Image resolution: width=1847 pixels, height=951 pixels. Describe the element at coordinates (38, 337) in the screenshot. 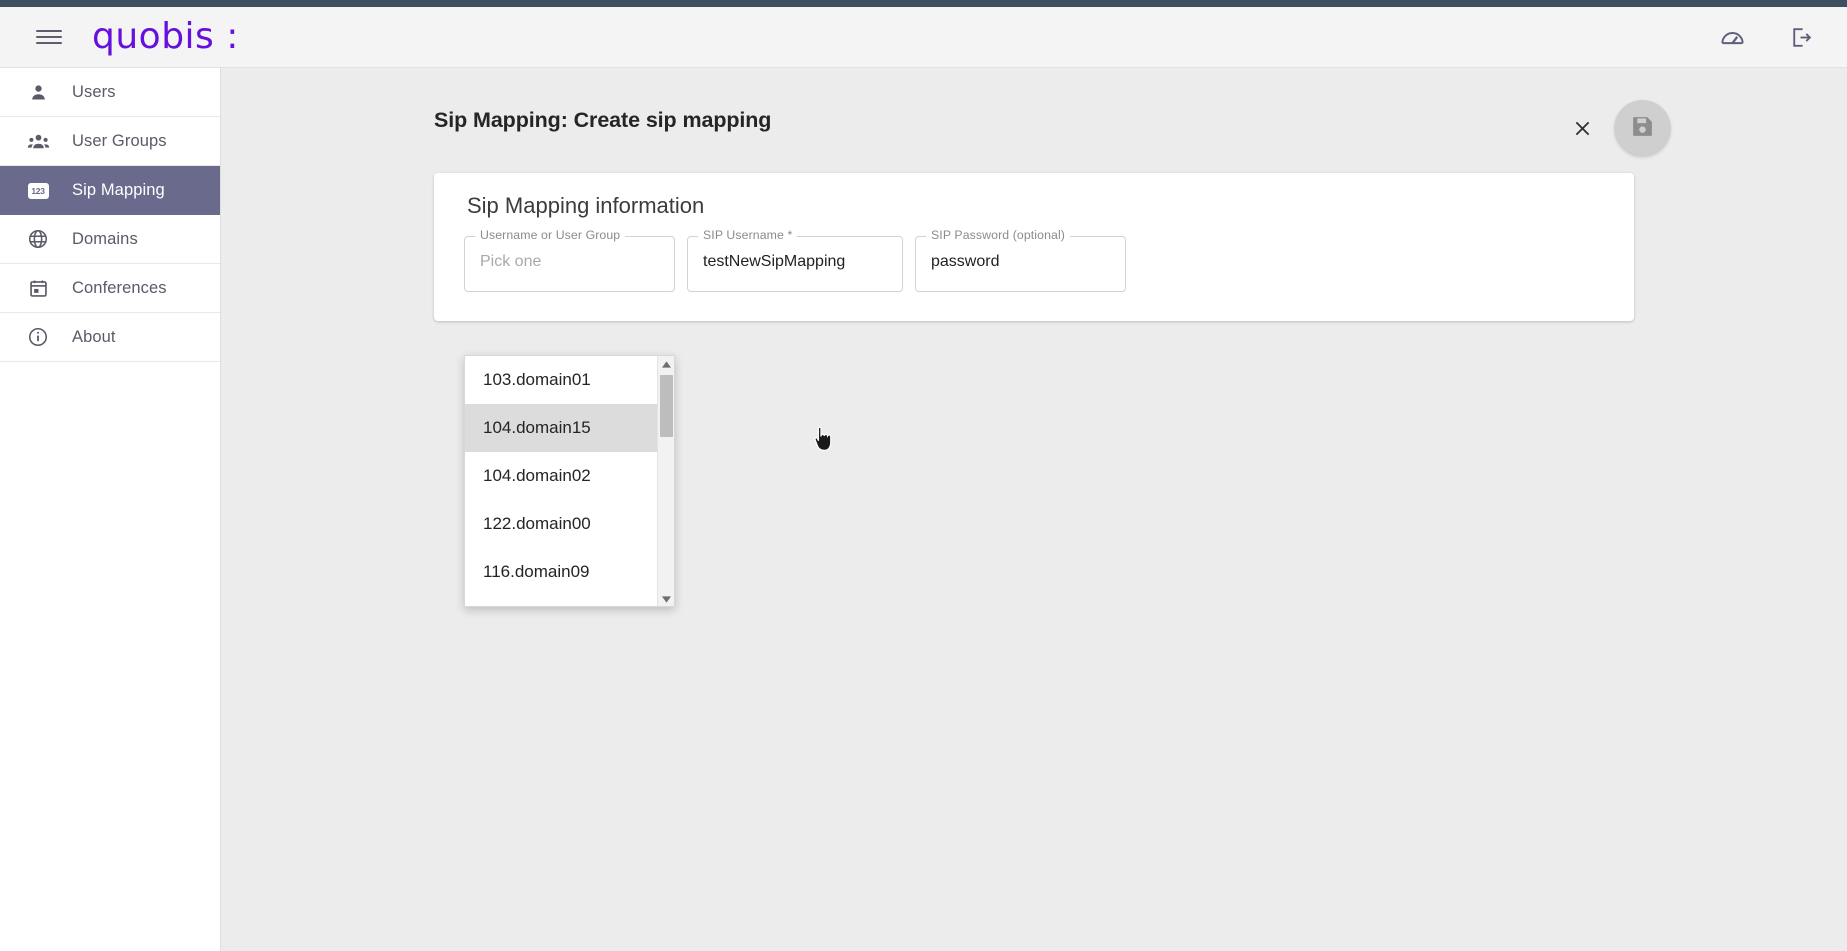

I see `info-icon` at that location.